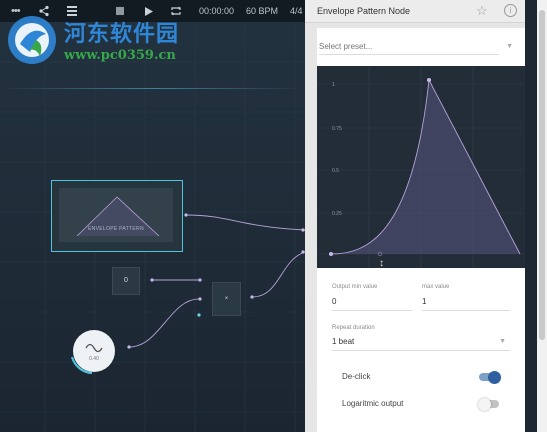 The image size is (547, 432). I want to click on panel-scrollbar, so click(542, 216).